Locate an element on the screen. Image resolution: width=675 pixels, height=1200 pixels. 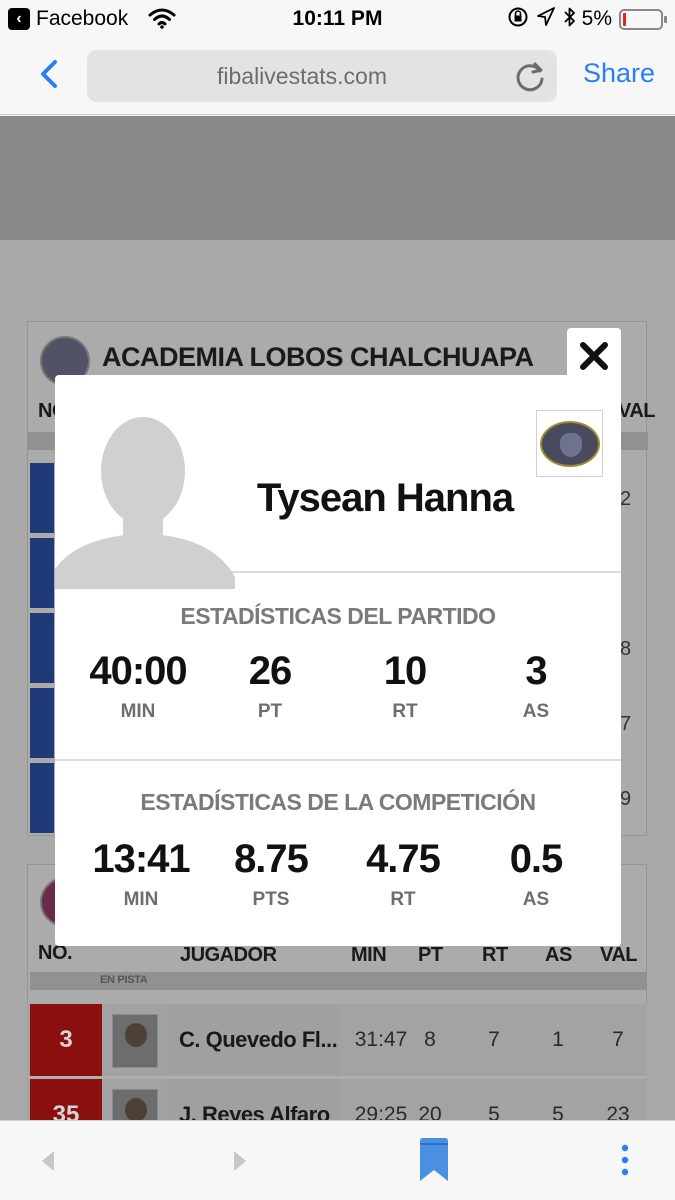
page-banner is located at coordinates (337, 178).